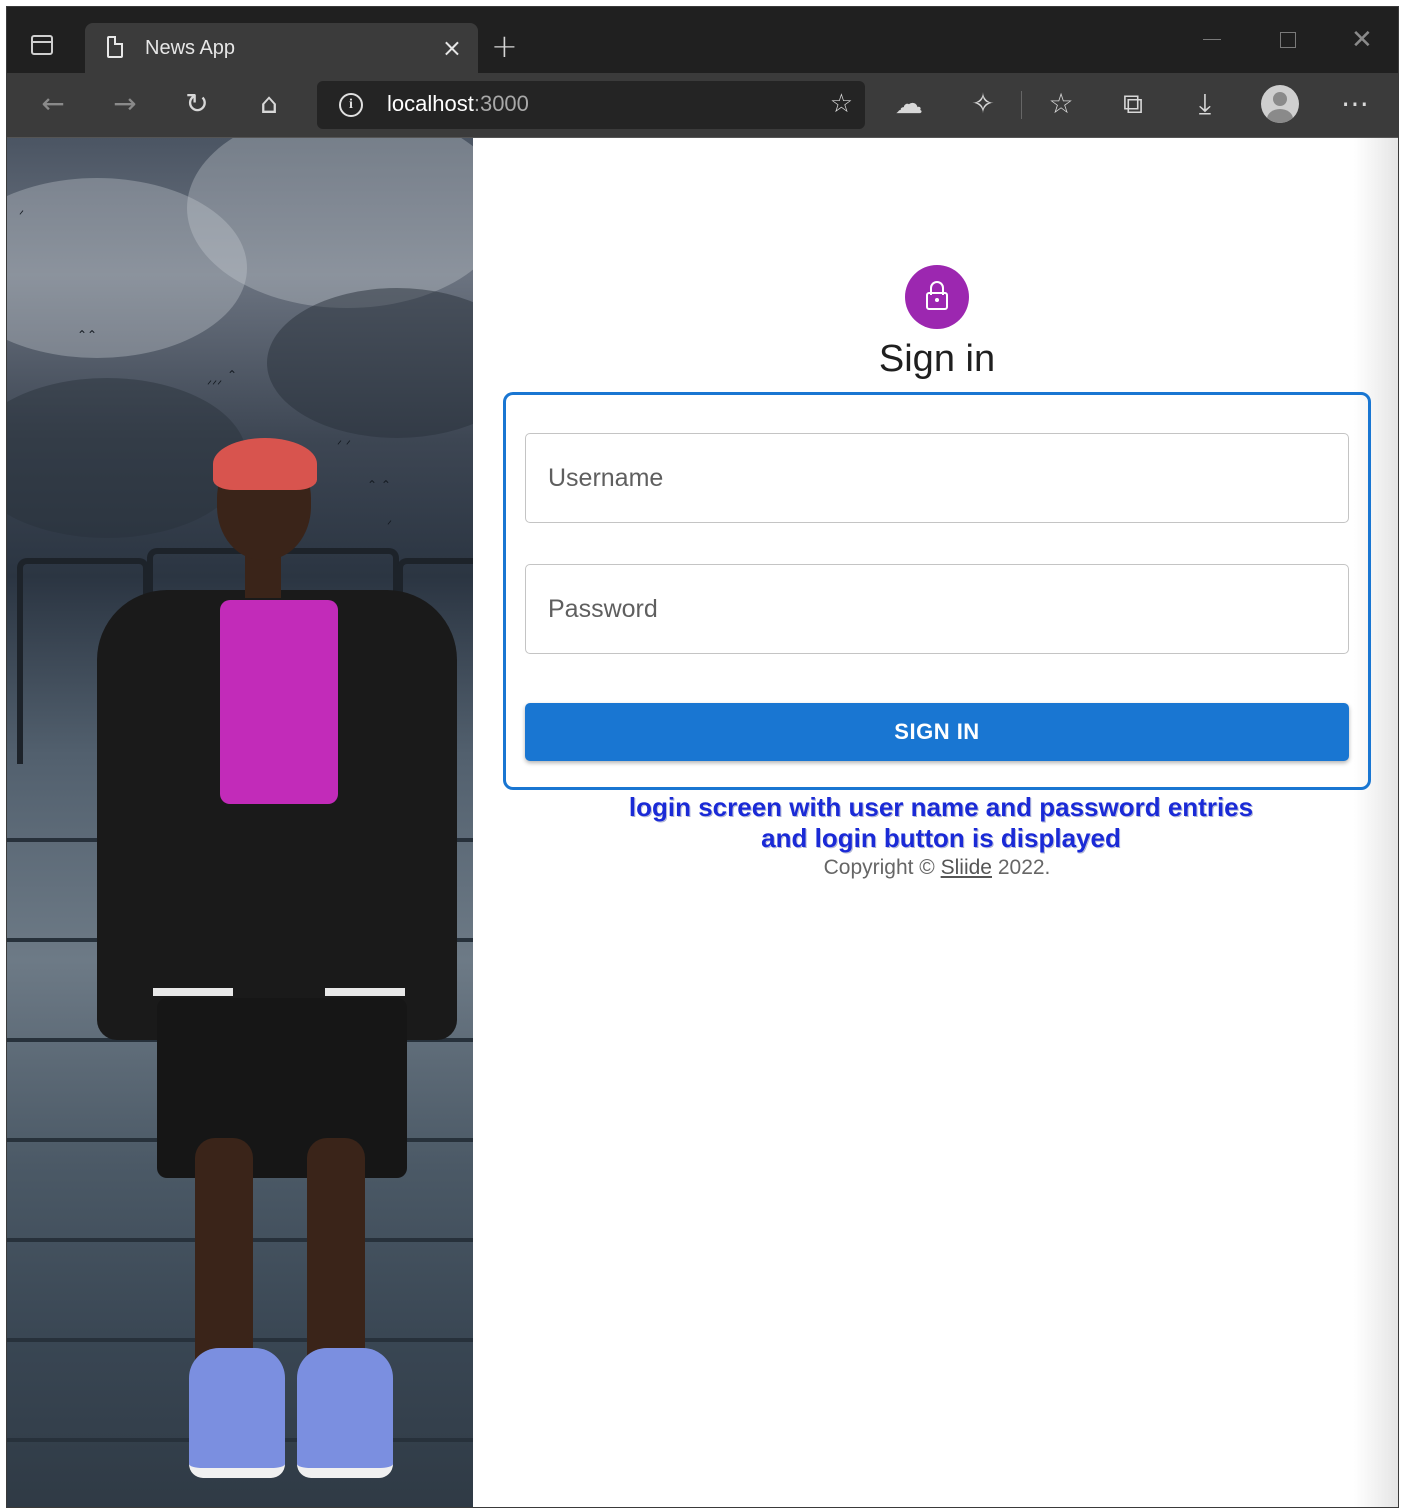 The image size is (1405, 1508). I want to click on url-host: localhost, so click(430, 103).